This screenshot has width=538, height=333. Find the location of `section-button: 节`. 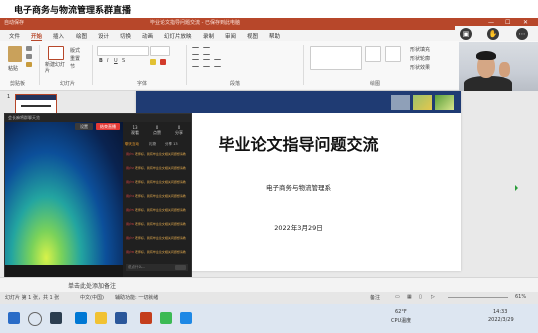

section-button: 节 is located at coordinates (72, 66).